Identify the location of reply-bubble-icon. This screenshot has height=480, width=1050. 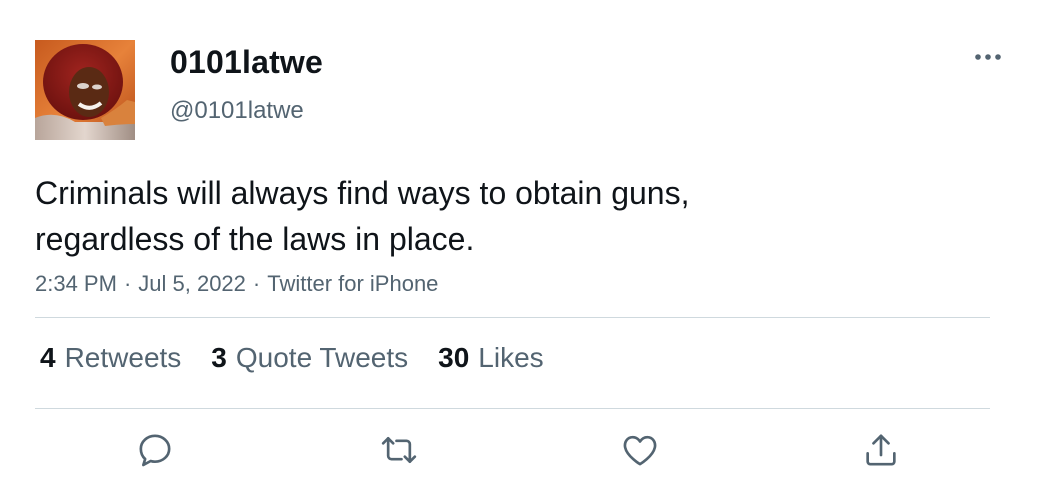
(155, 450).